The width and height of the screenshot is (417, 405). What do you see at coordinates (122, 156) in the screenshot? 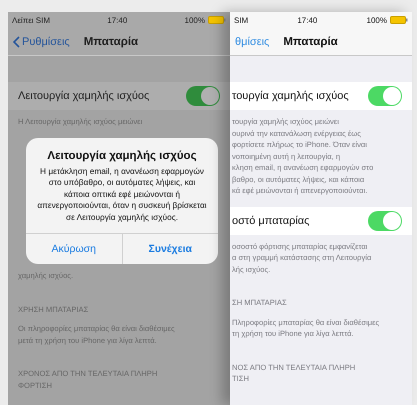
I see `alert-title: Λειτουργία χαμηλής ισχύος` at bounding box center [122, 156].